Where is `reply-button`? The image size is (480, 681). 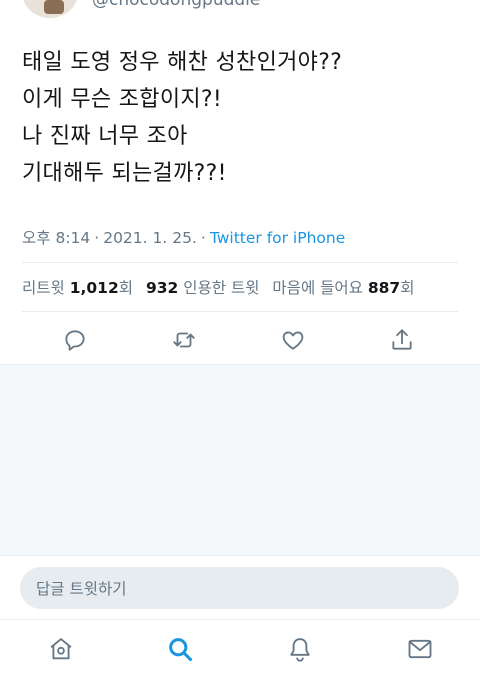 reply-button is located at coordinates (75, 340).